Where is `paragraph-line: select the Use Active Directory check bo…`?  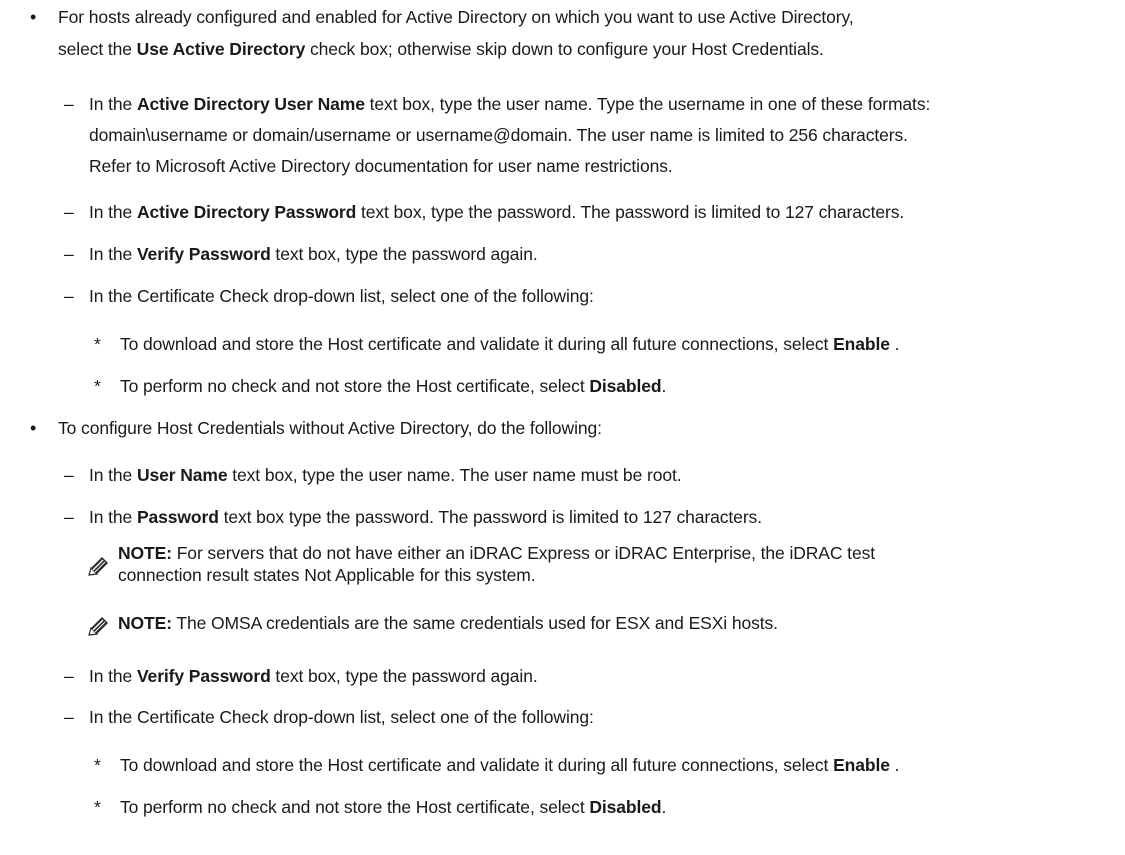 paragraph-line: select the Use Active Directory check bo… is located at coordinates (441, 49).